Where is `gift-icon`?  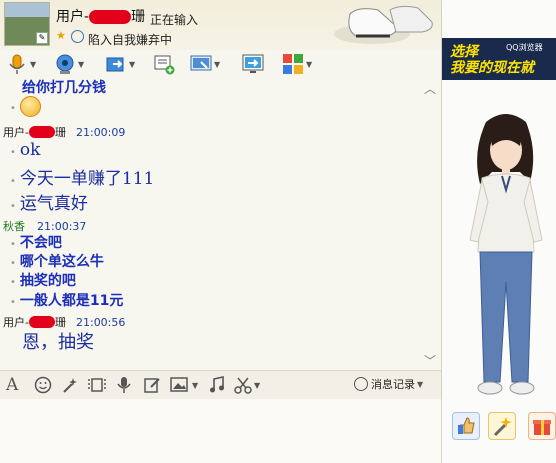
gift-icon is located at coordinates (542, 426).